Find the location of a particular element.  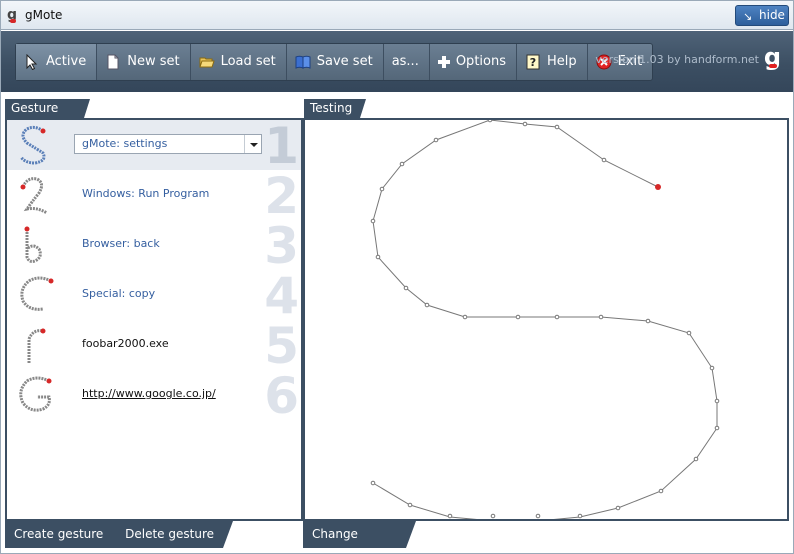

hide-label: hide is located at coordinates (772, 15).